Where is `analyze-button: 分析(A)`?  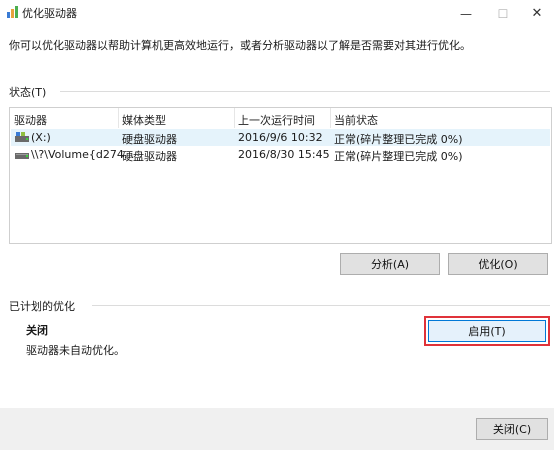 analyze-button: 分析(A) is located at coordinates (390, 264).